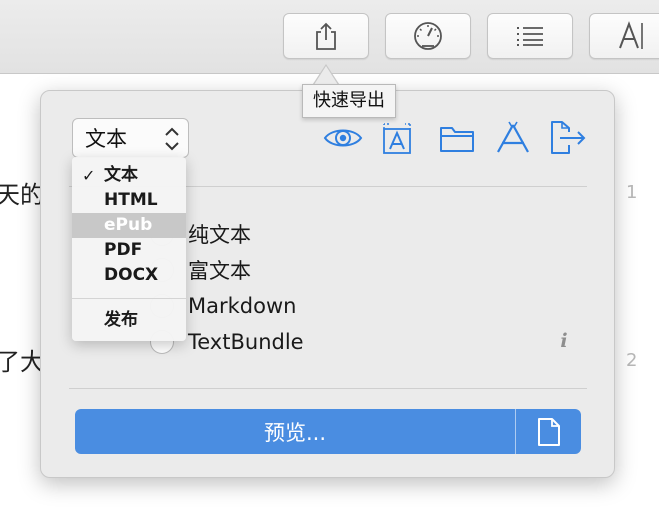 This screenshot has width=659, height=514. I want to click on menu-separator, so click(129, 298).